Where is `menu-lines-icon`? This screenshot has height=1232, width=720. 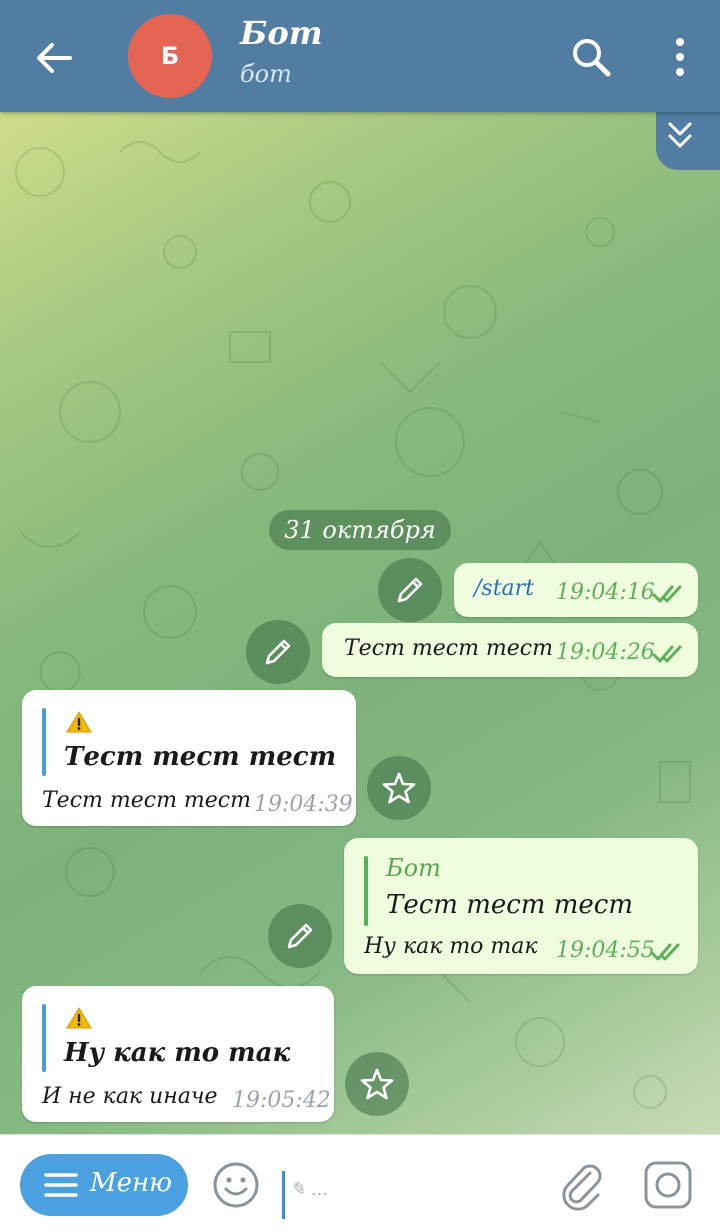 menu-lines-icon is located at coordinates (61, 1185).